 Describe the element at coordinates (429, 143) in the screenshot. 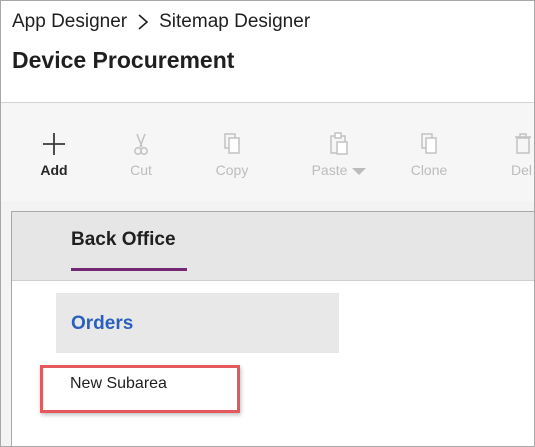

I see `clone-icon` at that location.